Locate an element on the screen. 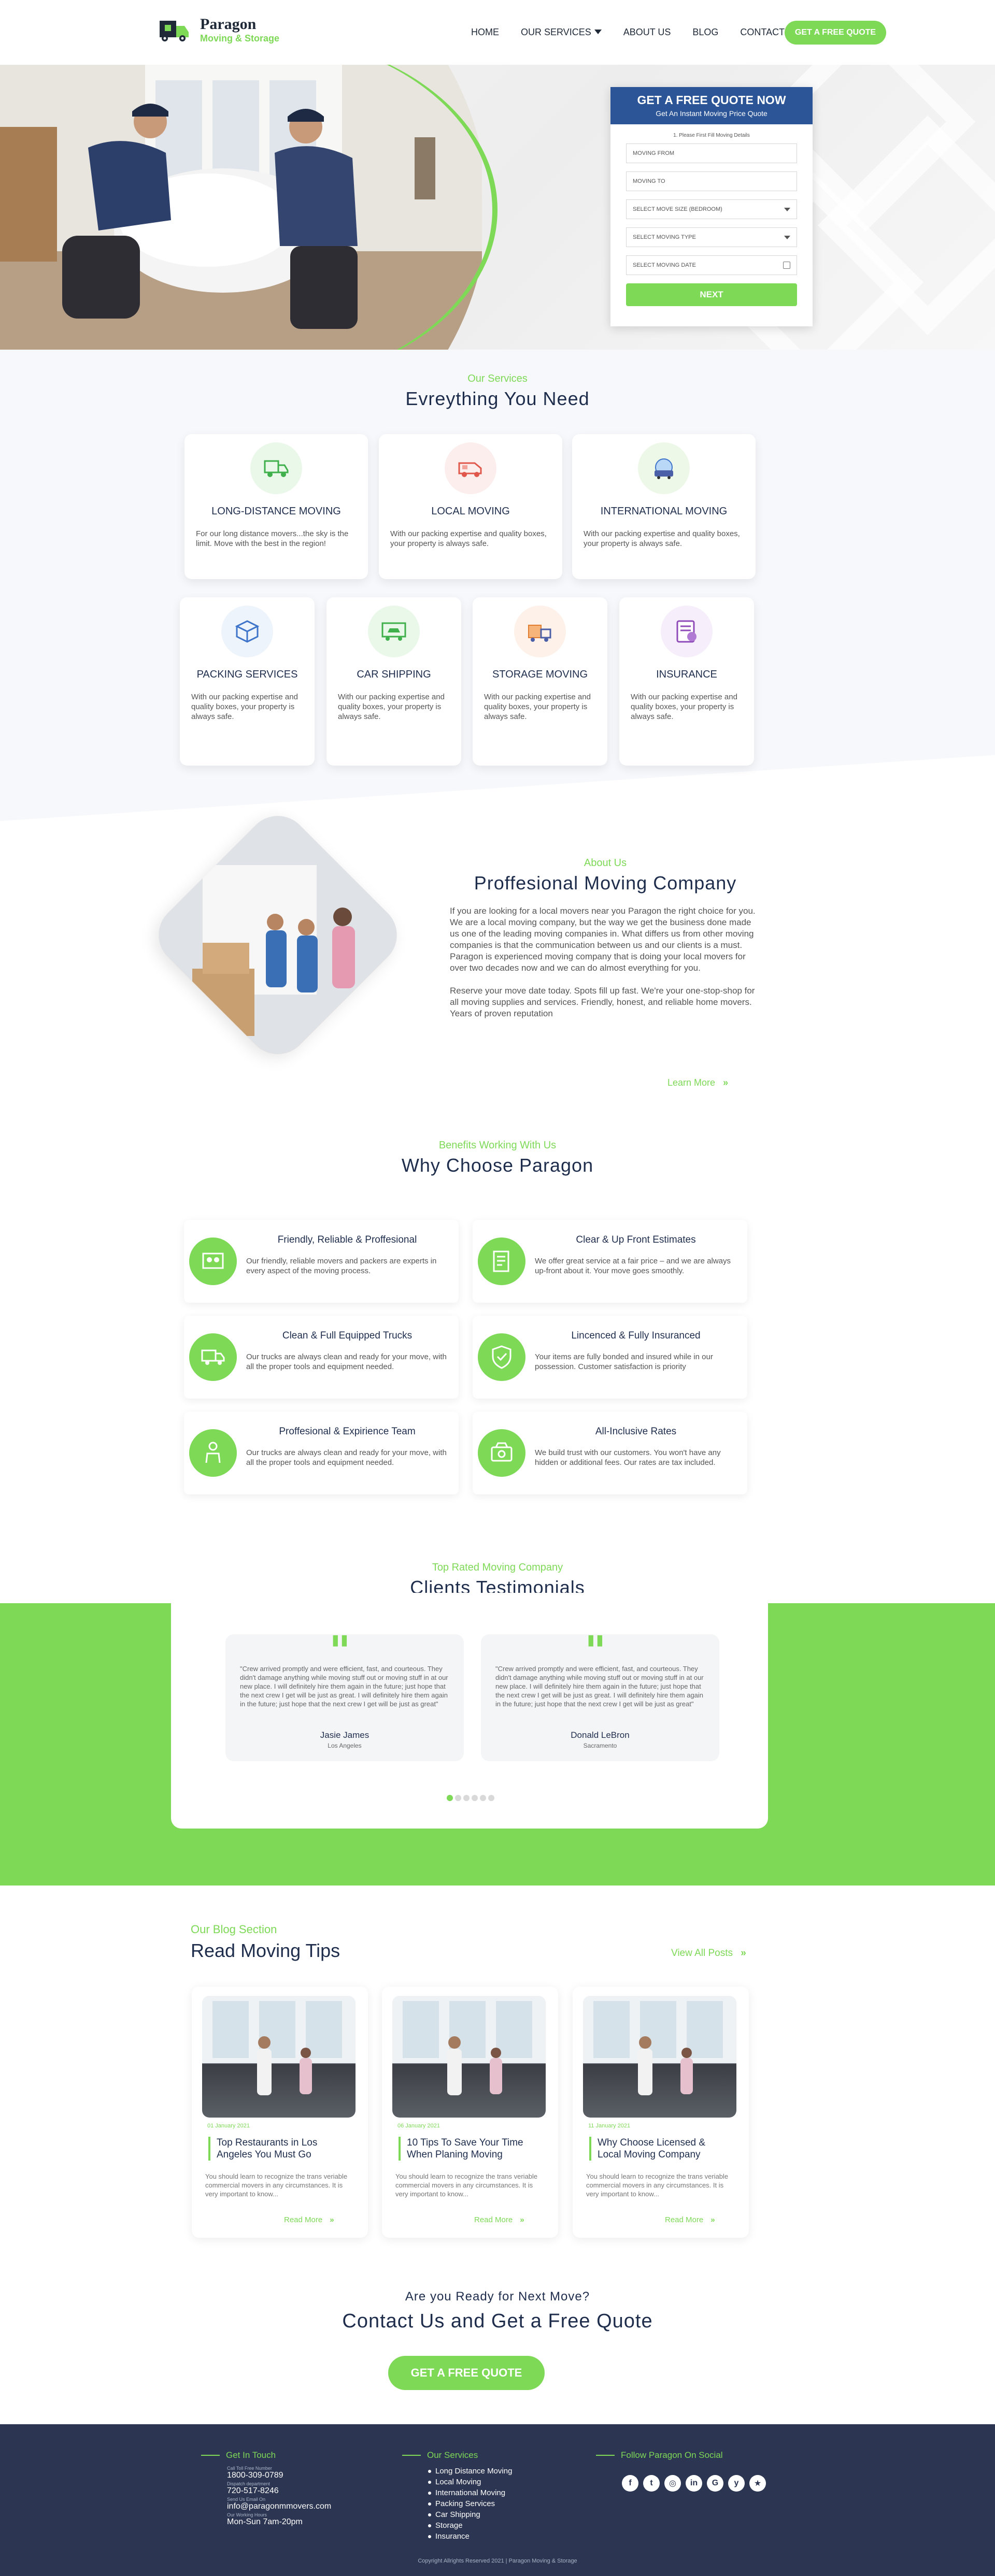  blog-image is located at coordinates (279, 2057).